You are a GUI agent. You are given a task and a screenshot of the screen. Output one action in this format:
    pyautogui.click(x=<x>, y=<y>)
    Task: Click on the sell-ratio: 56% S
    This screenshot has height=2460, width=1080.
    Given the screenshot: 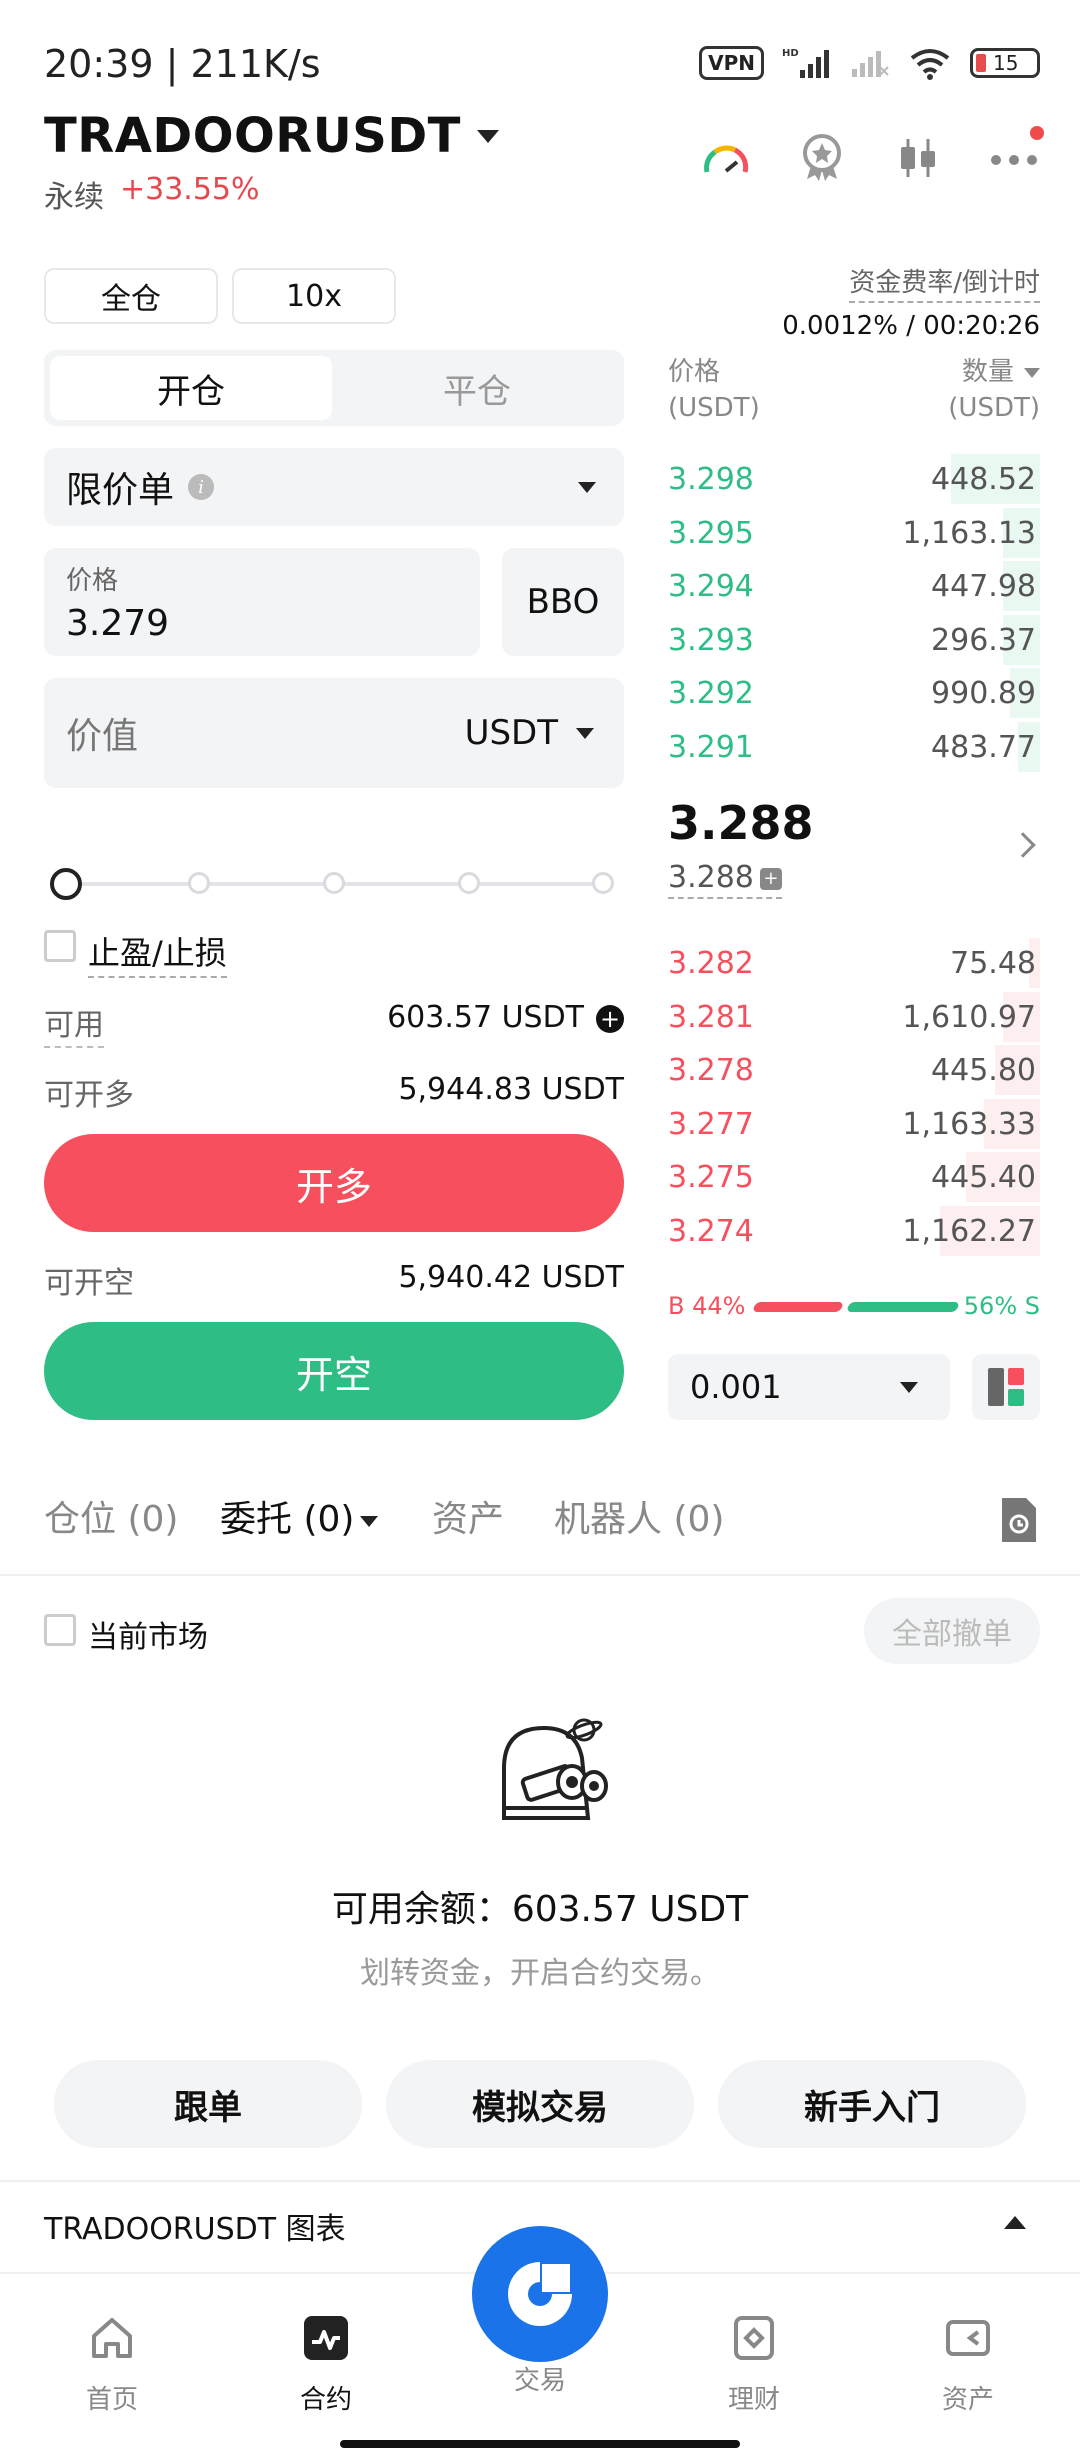 What is the action you would take?
    pyautogui.click(x=1001, y=1306)
    